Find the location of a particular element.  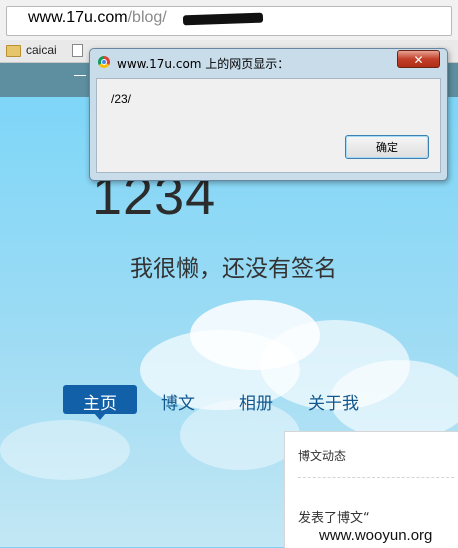

ok-button: 确定 is located at coordinates (387, 147).